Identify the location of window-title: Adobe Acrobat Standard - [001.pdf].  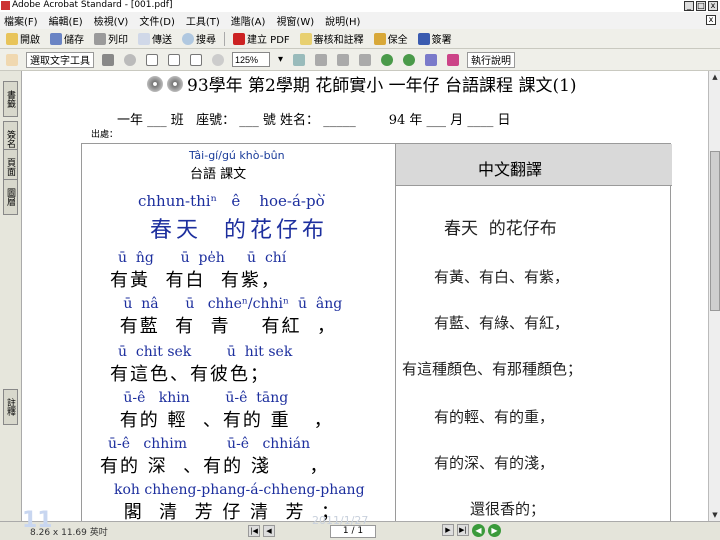
(92, 5).